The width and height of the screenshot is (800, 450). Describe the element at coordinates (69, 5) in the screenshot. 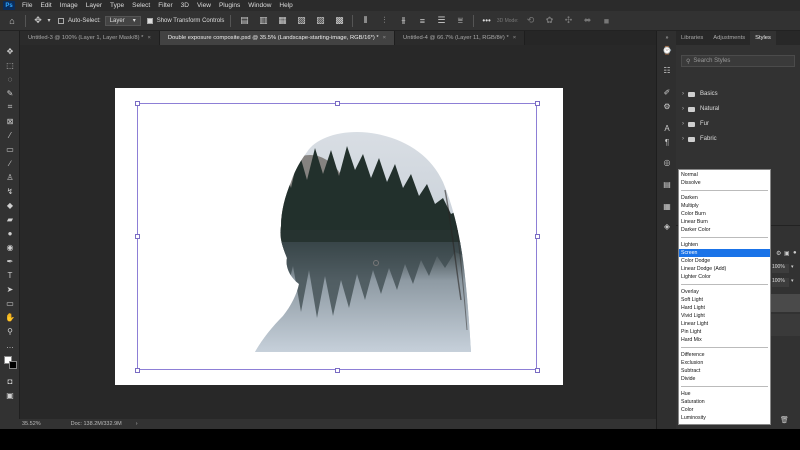

I see `menu-image: Image` at that location.